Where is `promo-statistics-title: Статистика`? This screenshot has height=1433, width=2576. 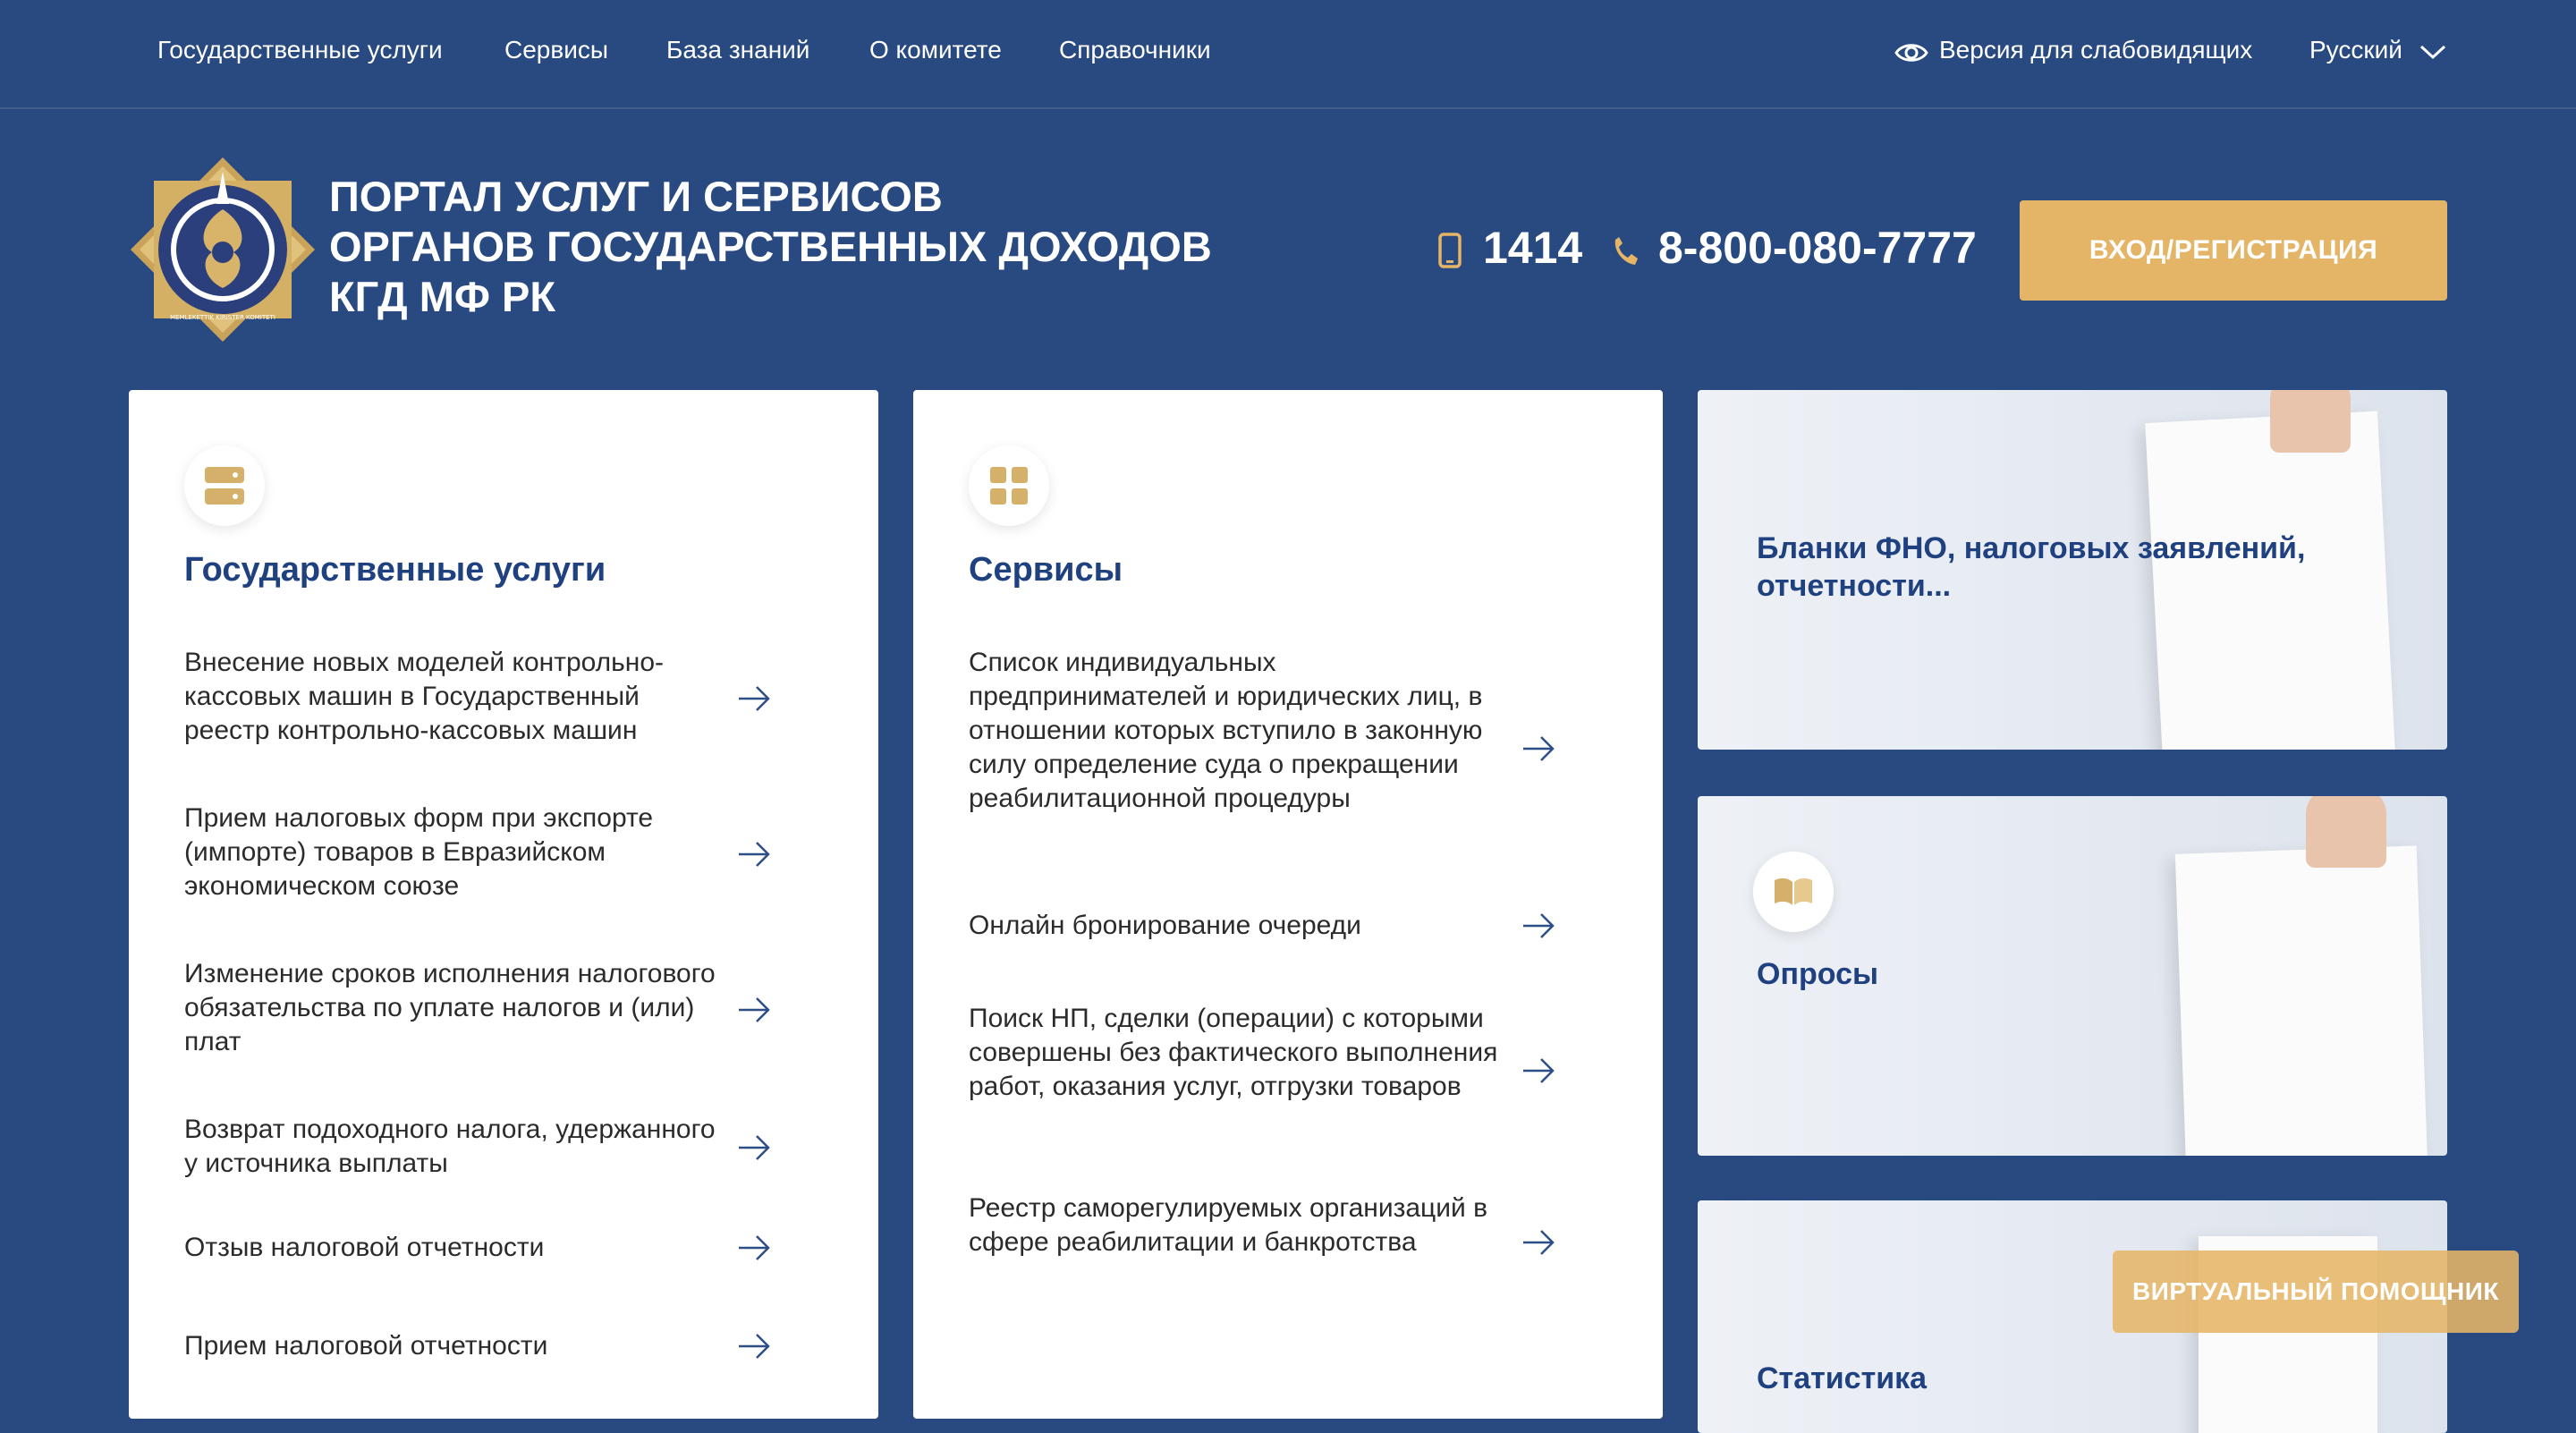 promo-statistics-title: Статистика is located at coordinates (1842, 1378).